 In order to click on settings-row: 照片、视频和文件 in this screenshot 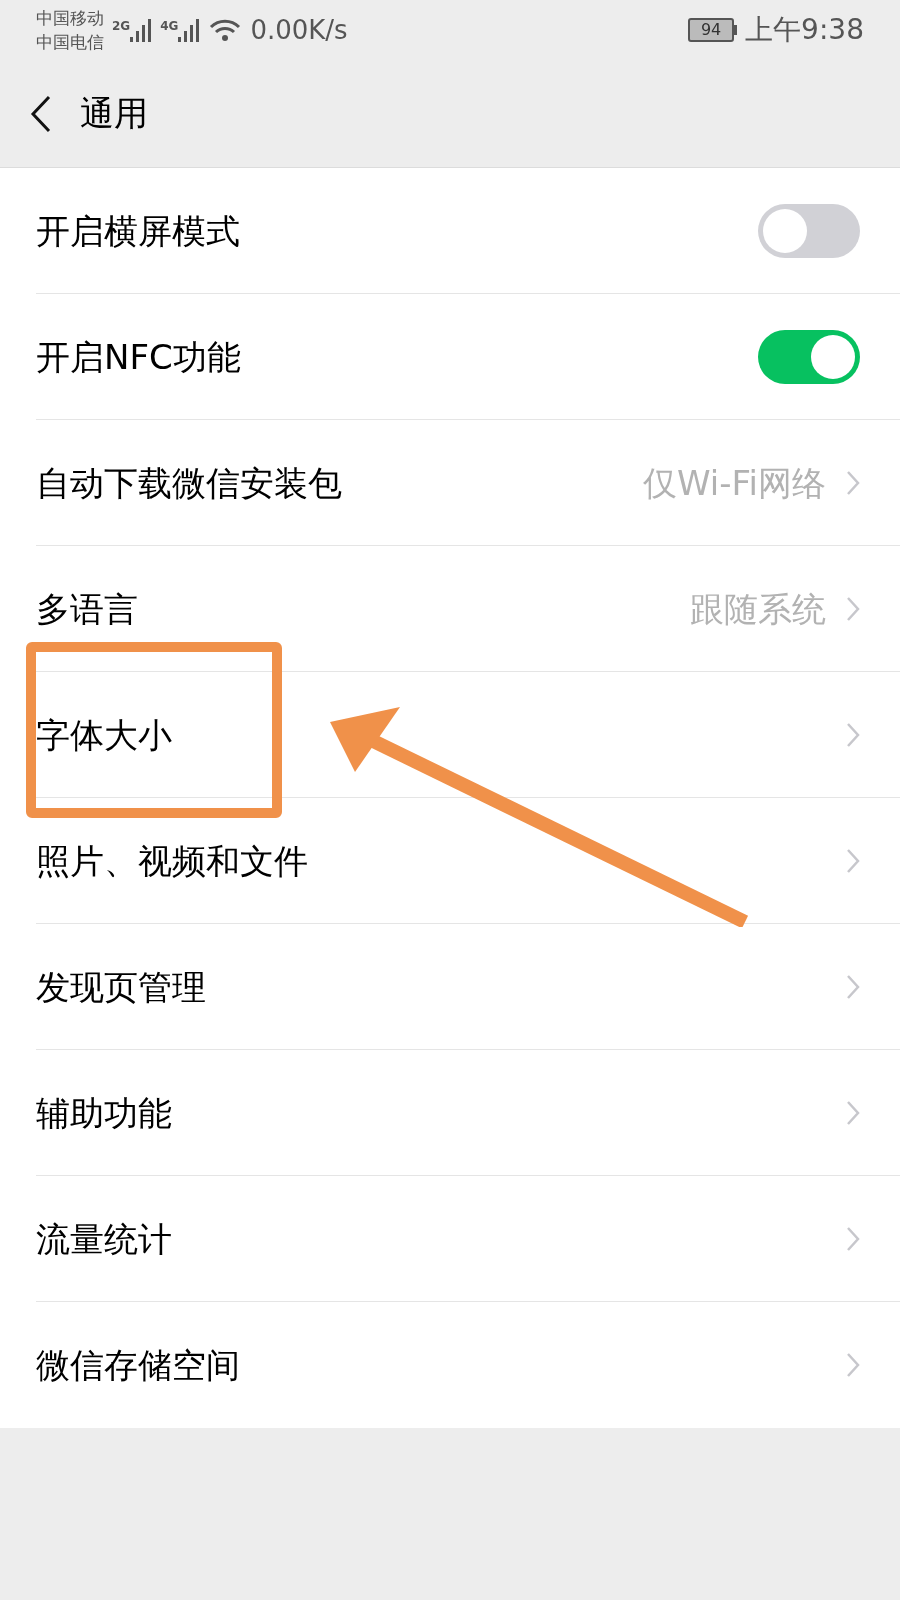, I will do `click(450, 861)`.